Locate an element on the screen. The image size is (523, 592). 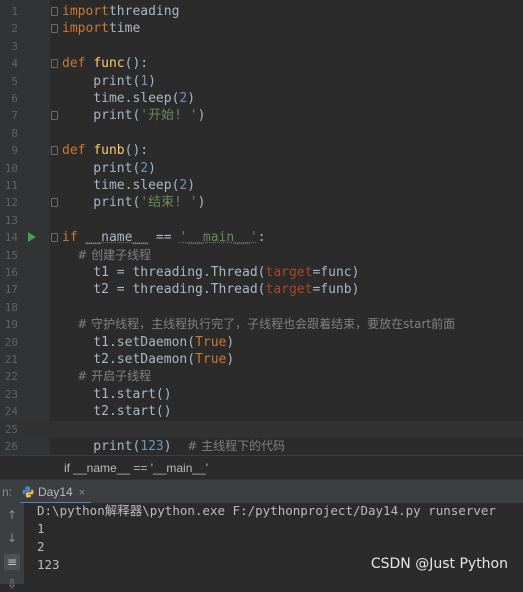
code-text: def func(): is located at coordinates (105, 63).